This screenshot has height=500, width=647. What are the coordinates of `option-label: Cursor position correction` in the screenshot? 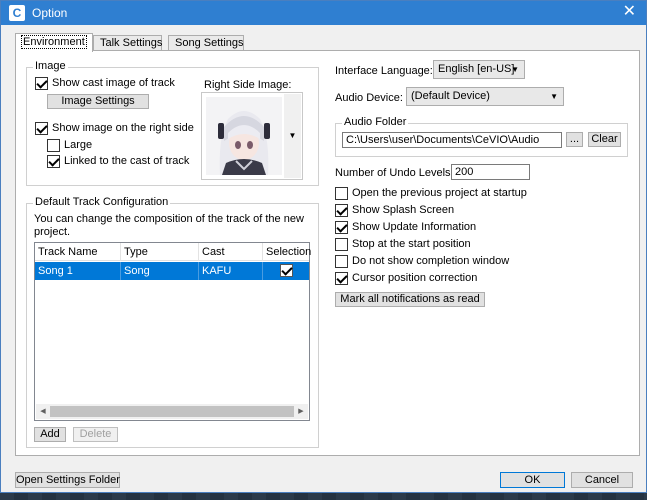 It's located at (415, 278).